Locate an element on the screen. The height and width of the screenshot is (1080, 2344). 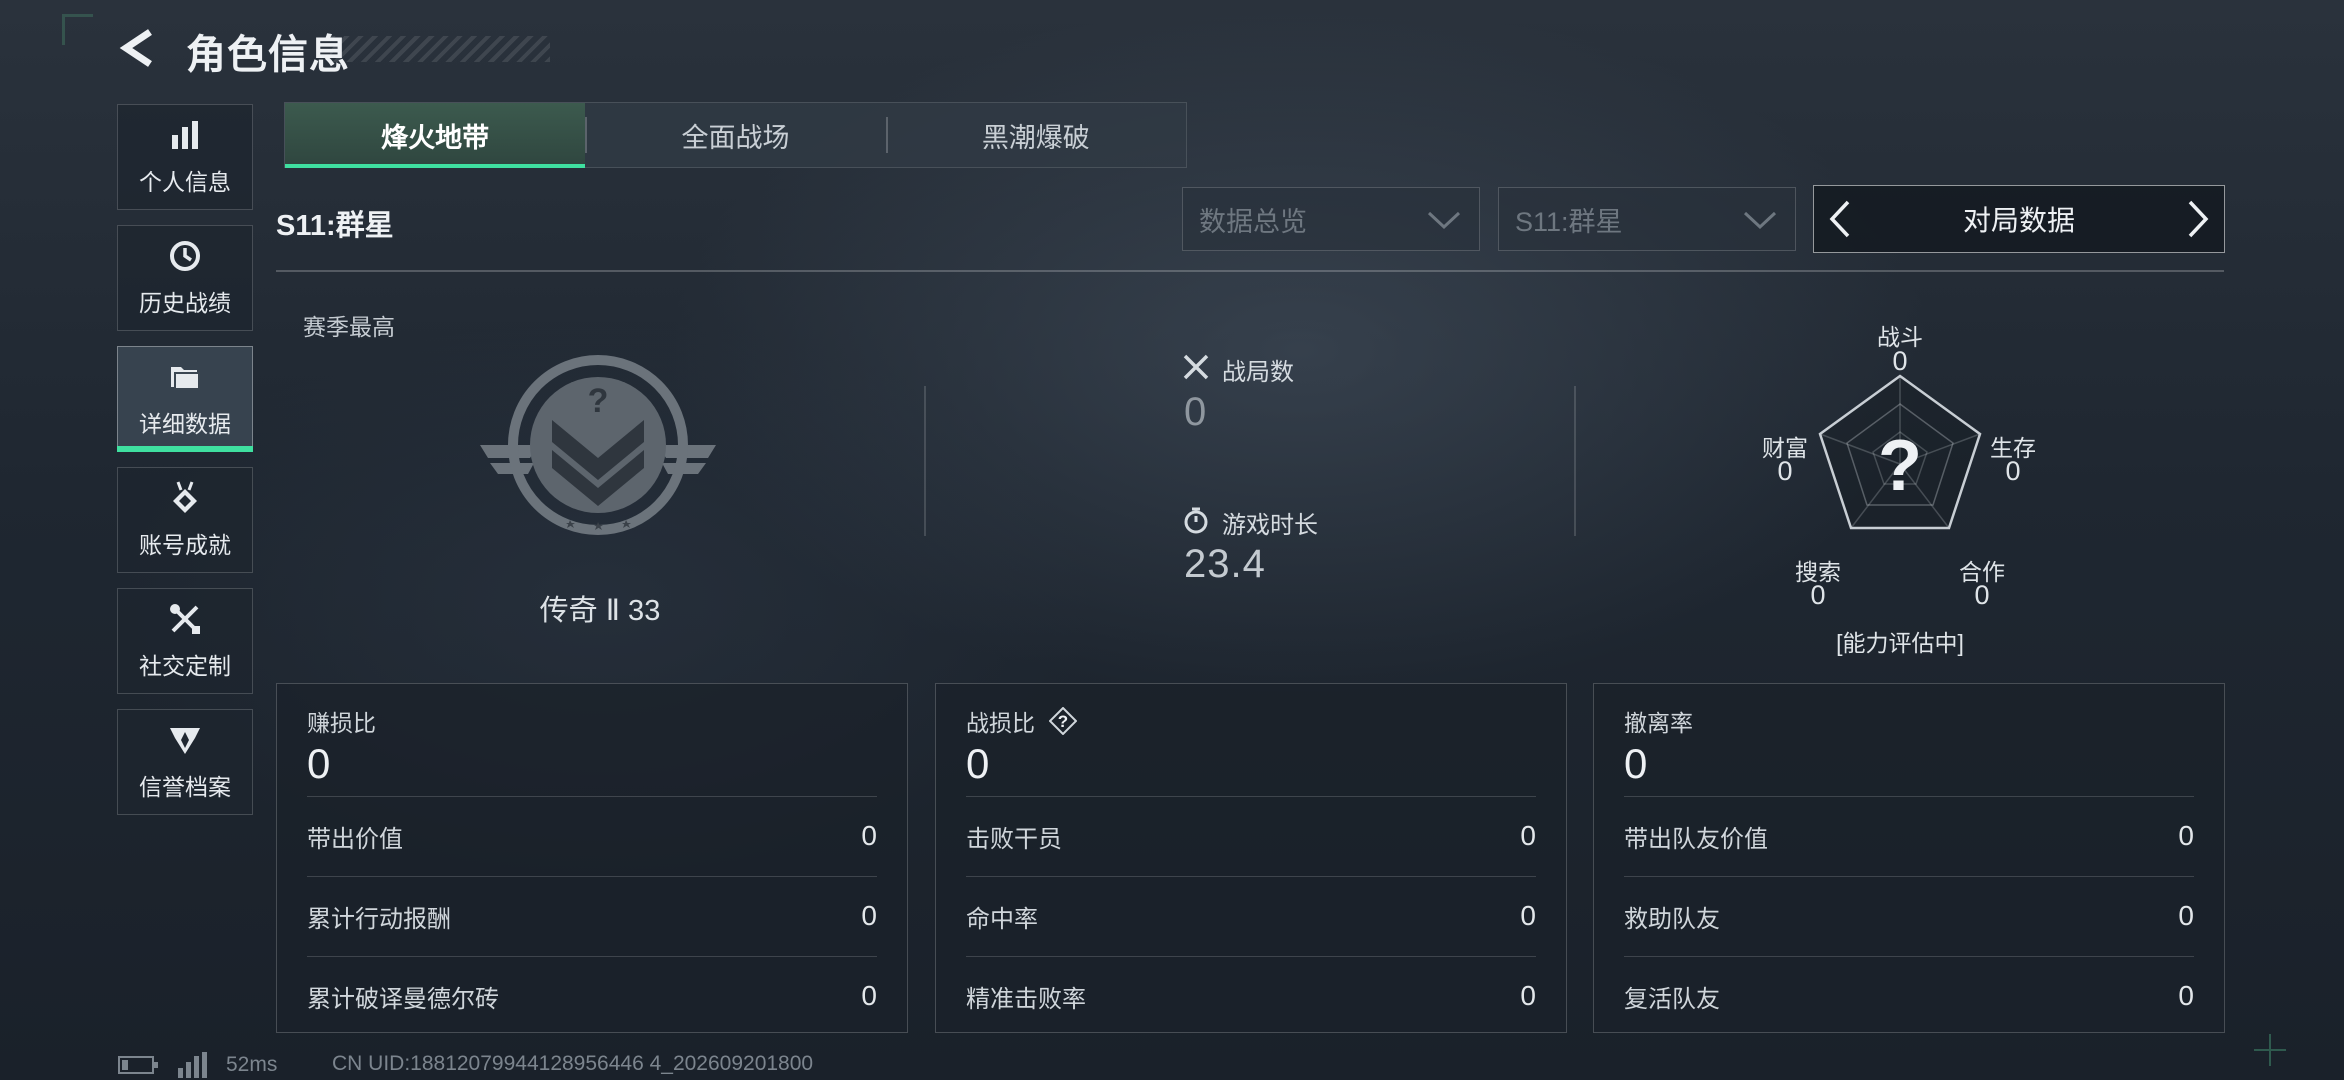
ping-text: 52ms is located at coordinates (252, 1064).